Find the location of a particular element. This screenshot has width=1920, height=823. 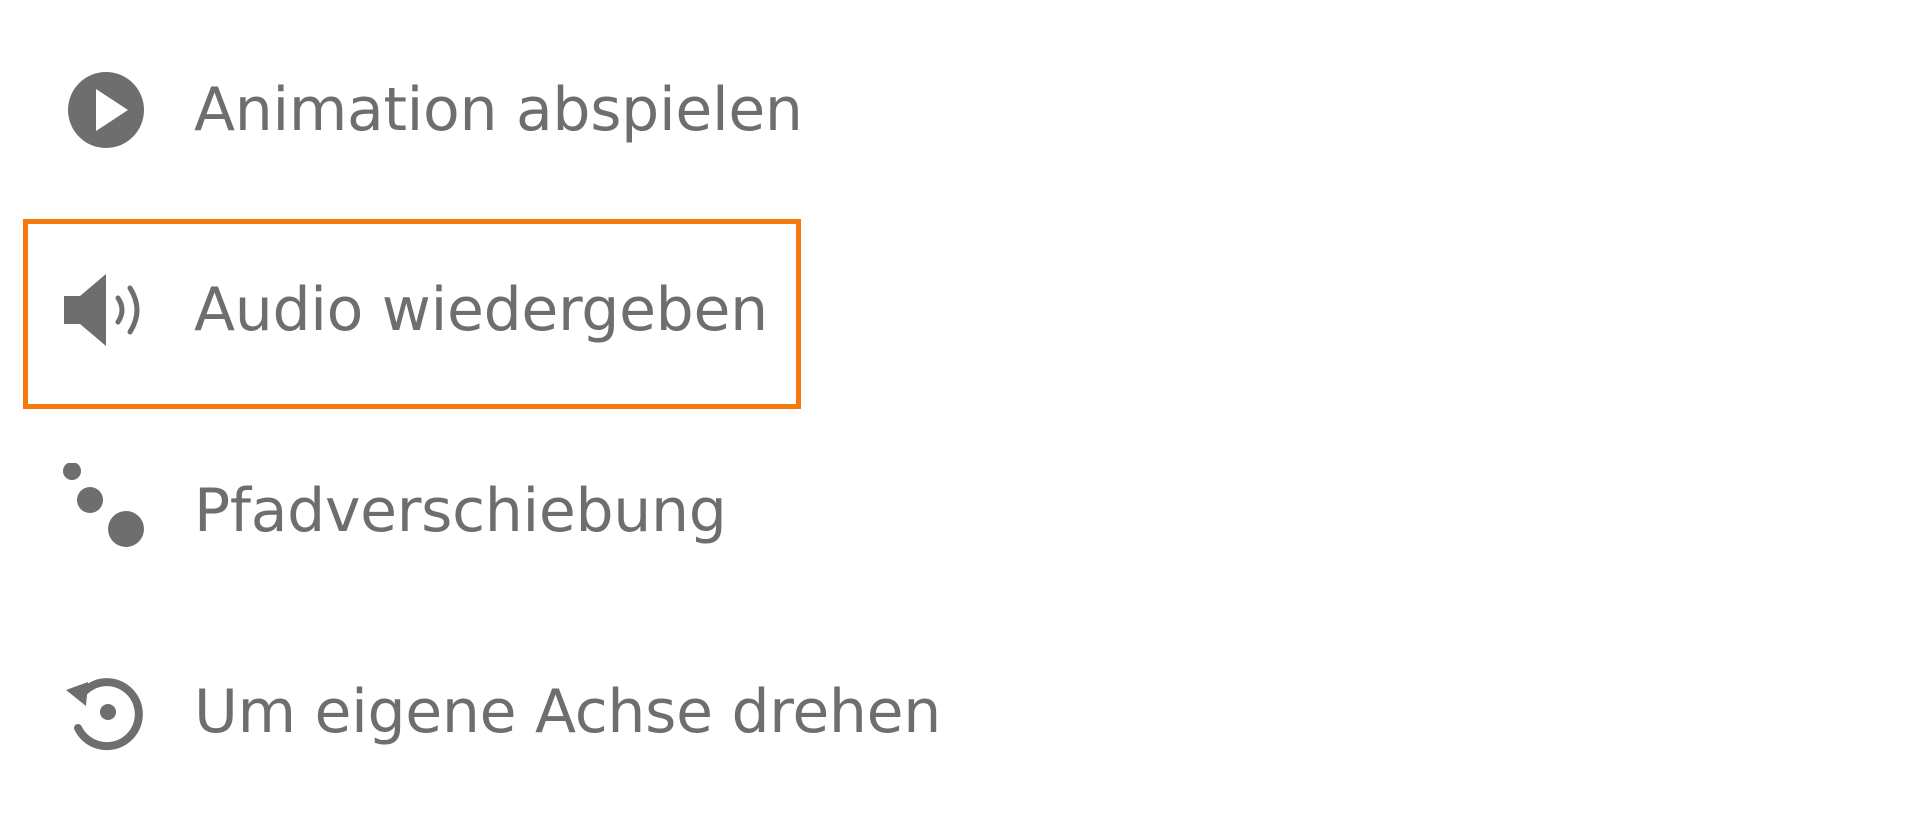

menu-item-label: Animation abspielen is located at coordinates (498, 110).